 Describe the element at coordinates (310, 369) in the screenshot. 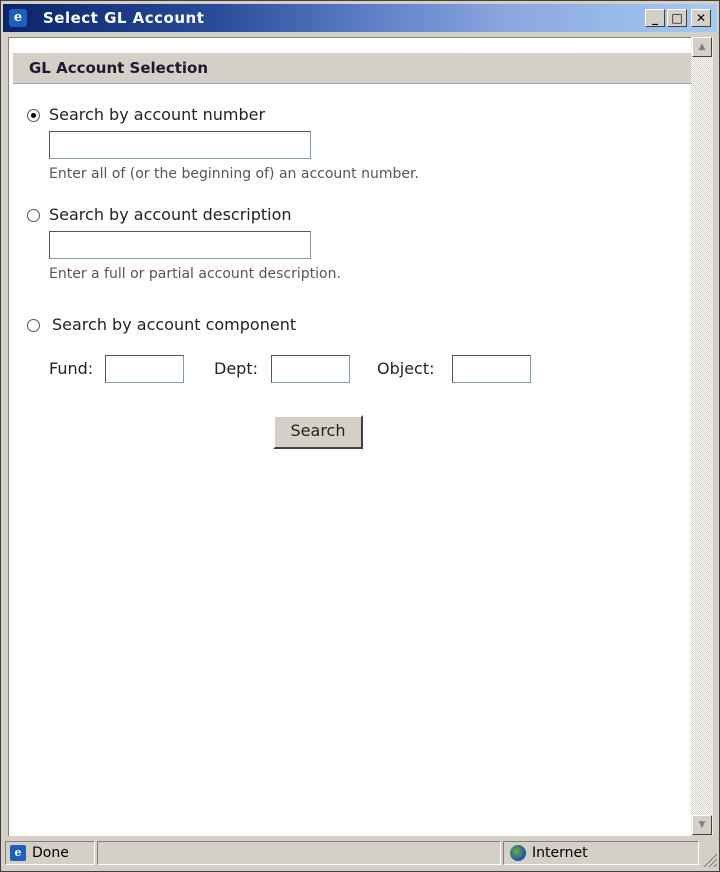

I see `dept-input` at that location.